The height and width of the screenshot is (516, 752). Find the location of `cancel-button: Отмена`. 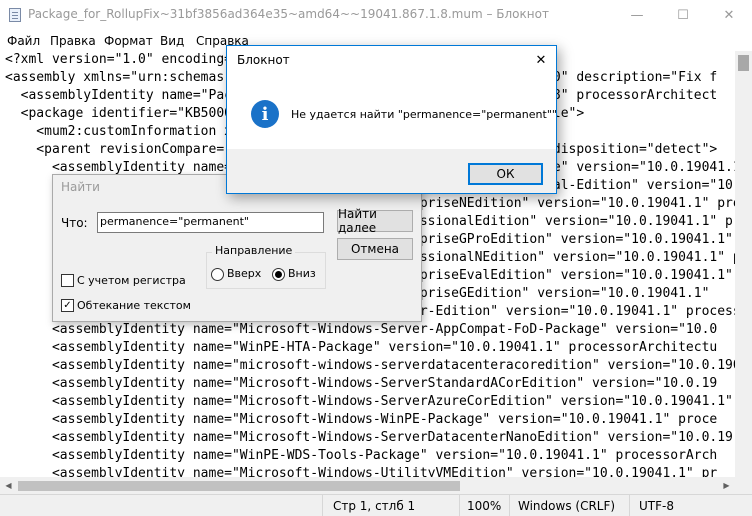

cancel-button: Отмена is located at coordinates (375, 249).